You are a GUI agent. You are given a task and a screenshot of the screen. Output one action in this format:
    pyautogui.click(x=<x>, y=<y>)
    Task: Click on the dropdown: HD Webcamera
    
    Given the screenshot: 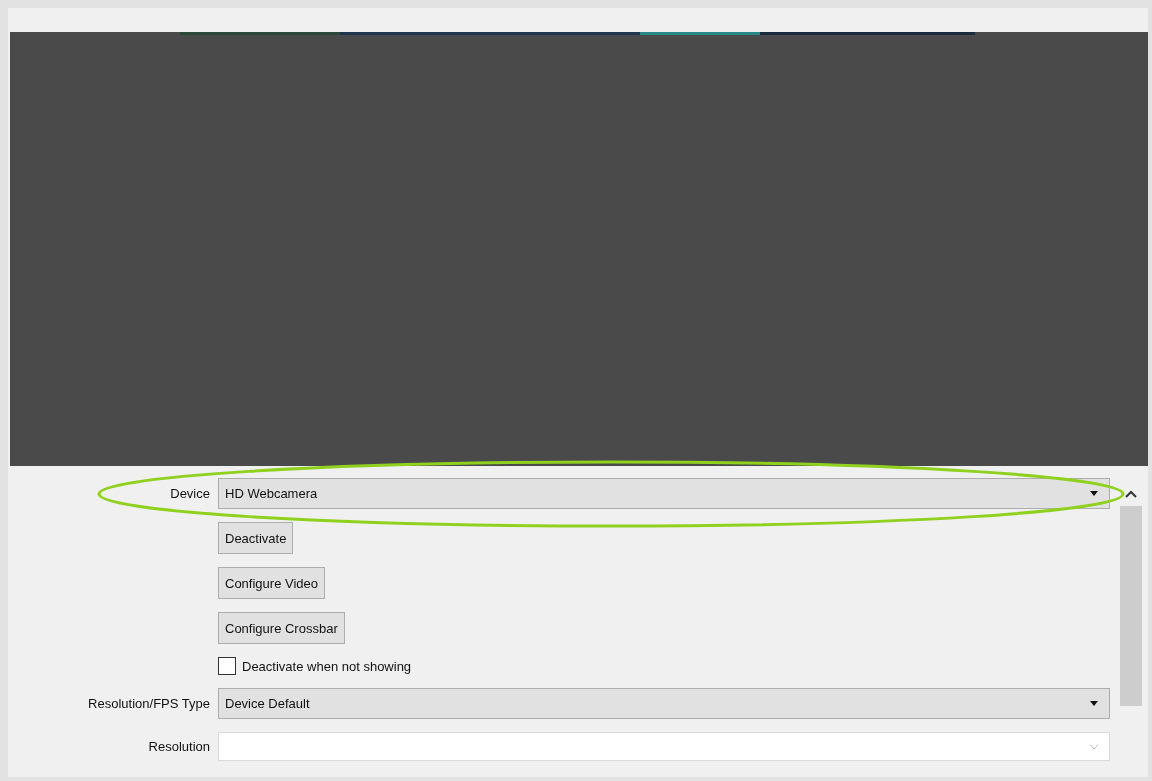 What is the action you would take?
    pyautogui.click(x=664, y=493)
    